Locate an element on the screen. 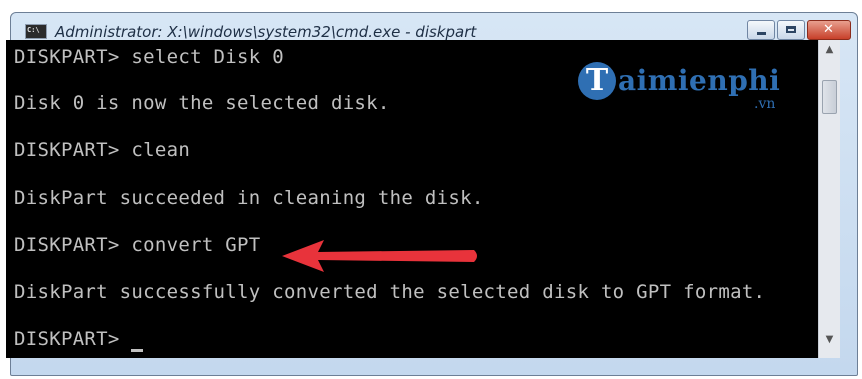 Image resolution: width=862 pixels, height=379 pixels. minimize-button is located at coordinates (761, 30).